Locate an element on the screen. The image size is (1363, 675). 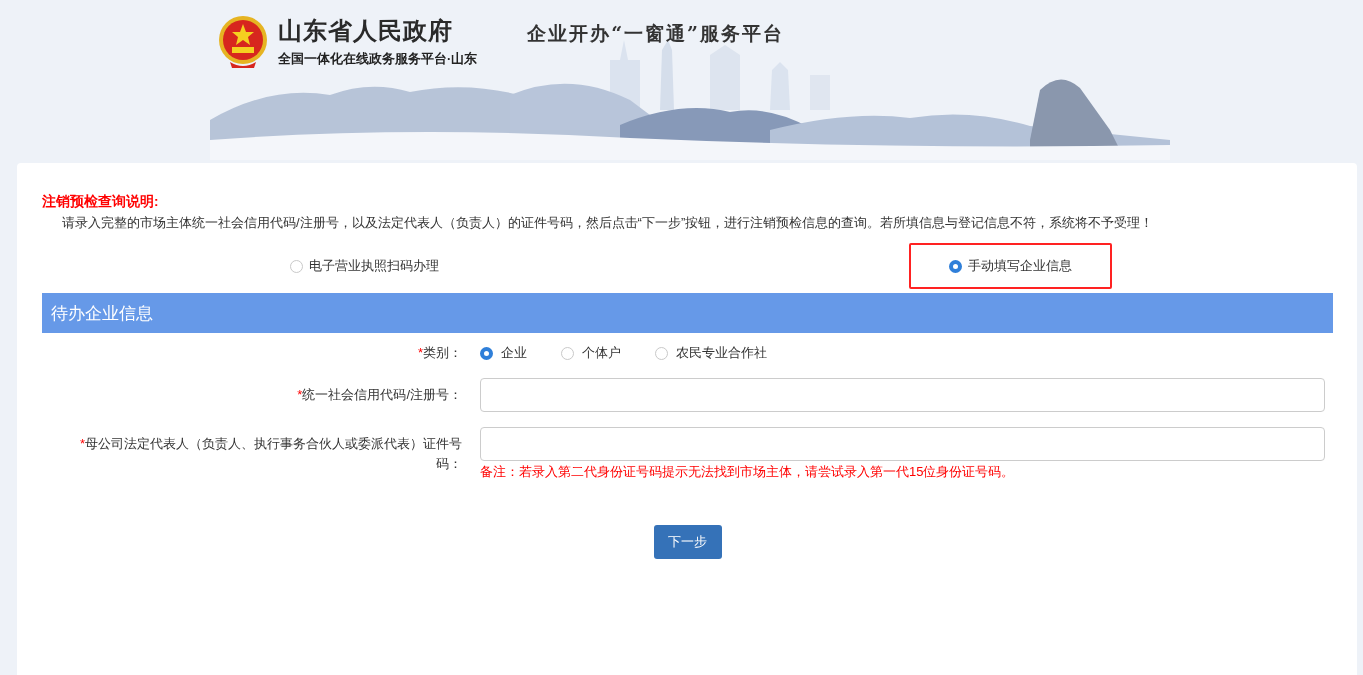
field-label: *母公司法定代表人（负责人、执行事务合伙人或委派代表）证件号码： is located at coordinates (270, 453).